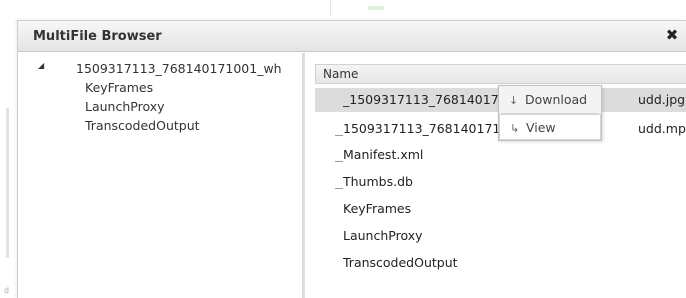 The height and width of the screenshot is (298, 686). I want to click on background-scrollbar, so click(7, 183).